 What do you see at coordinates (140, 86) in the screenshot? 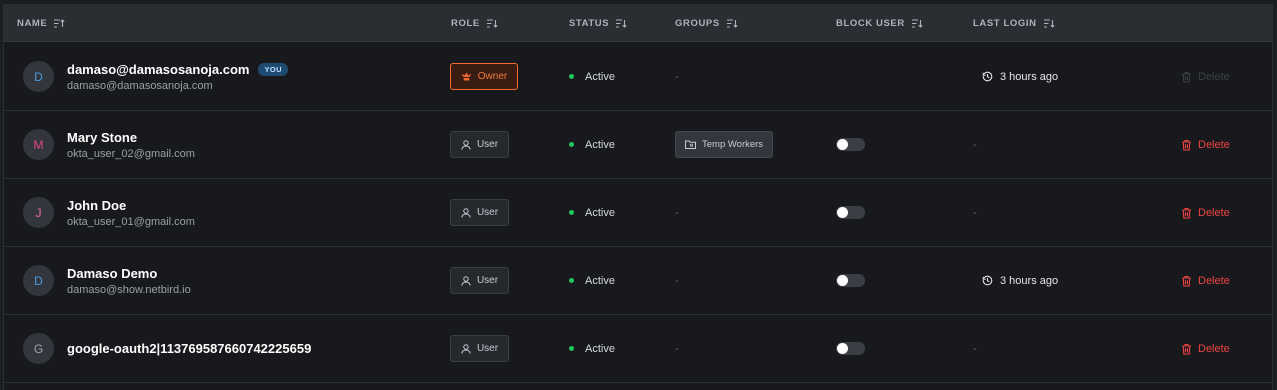
I see `user-email: damaso@damasosanoja.com` at bounding box center [140, 86].